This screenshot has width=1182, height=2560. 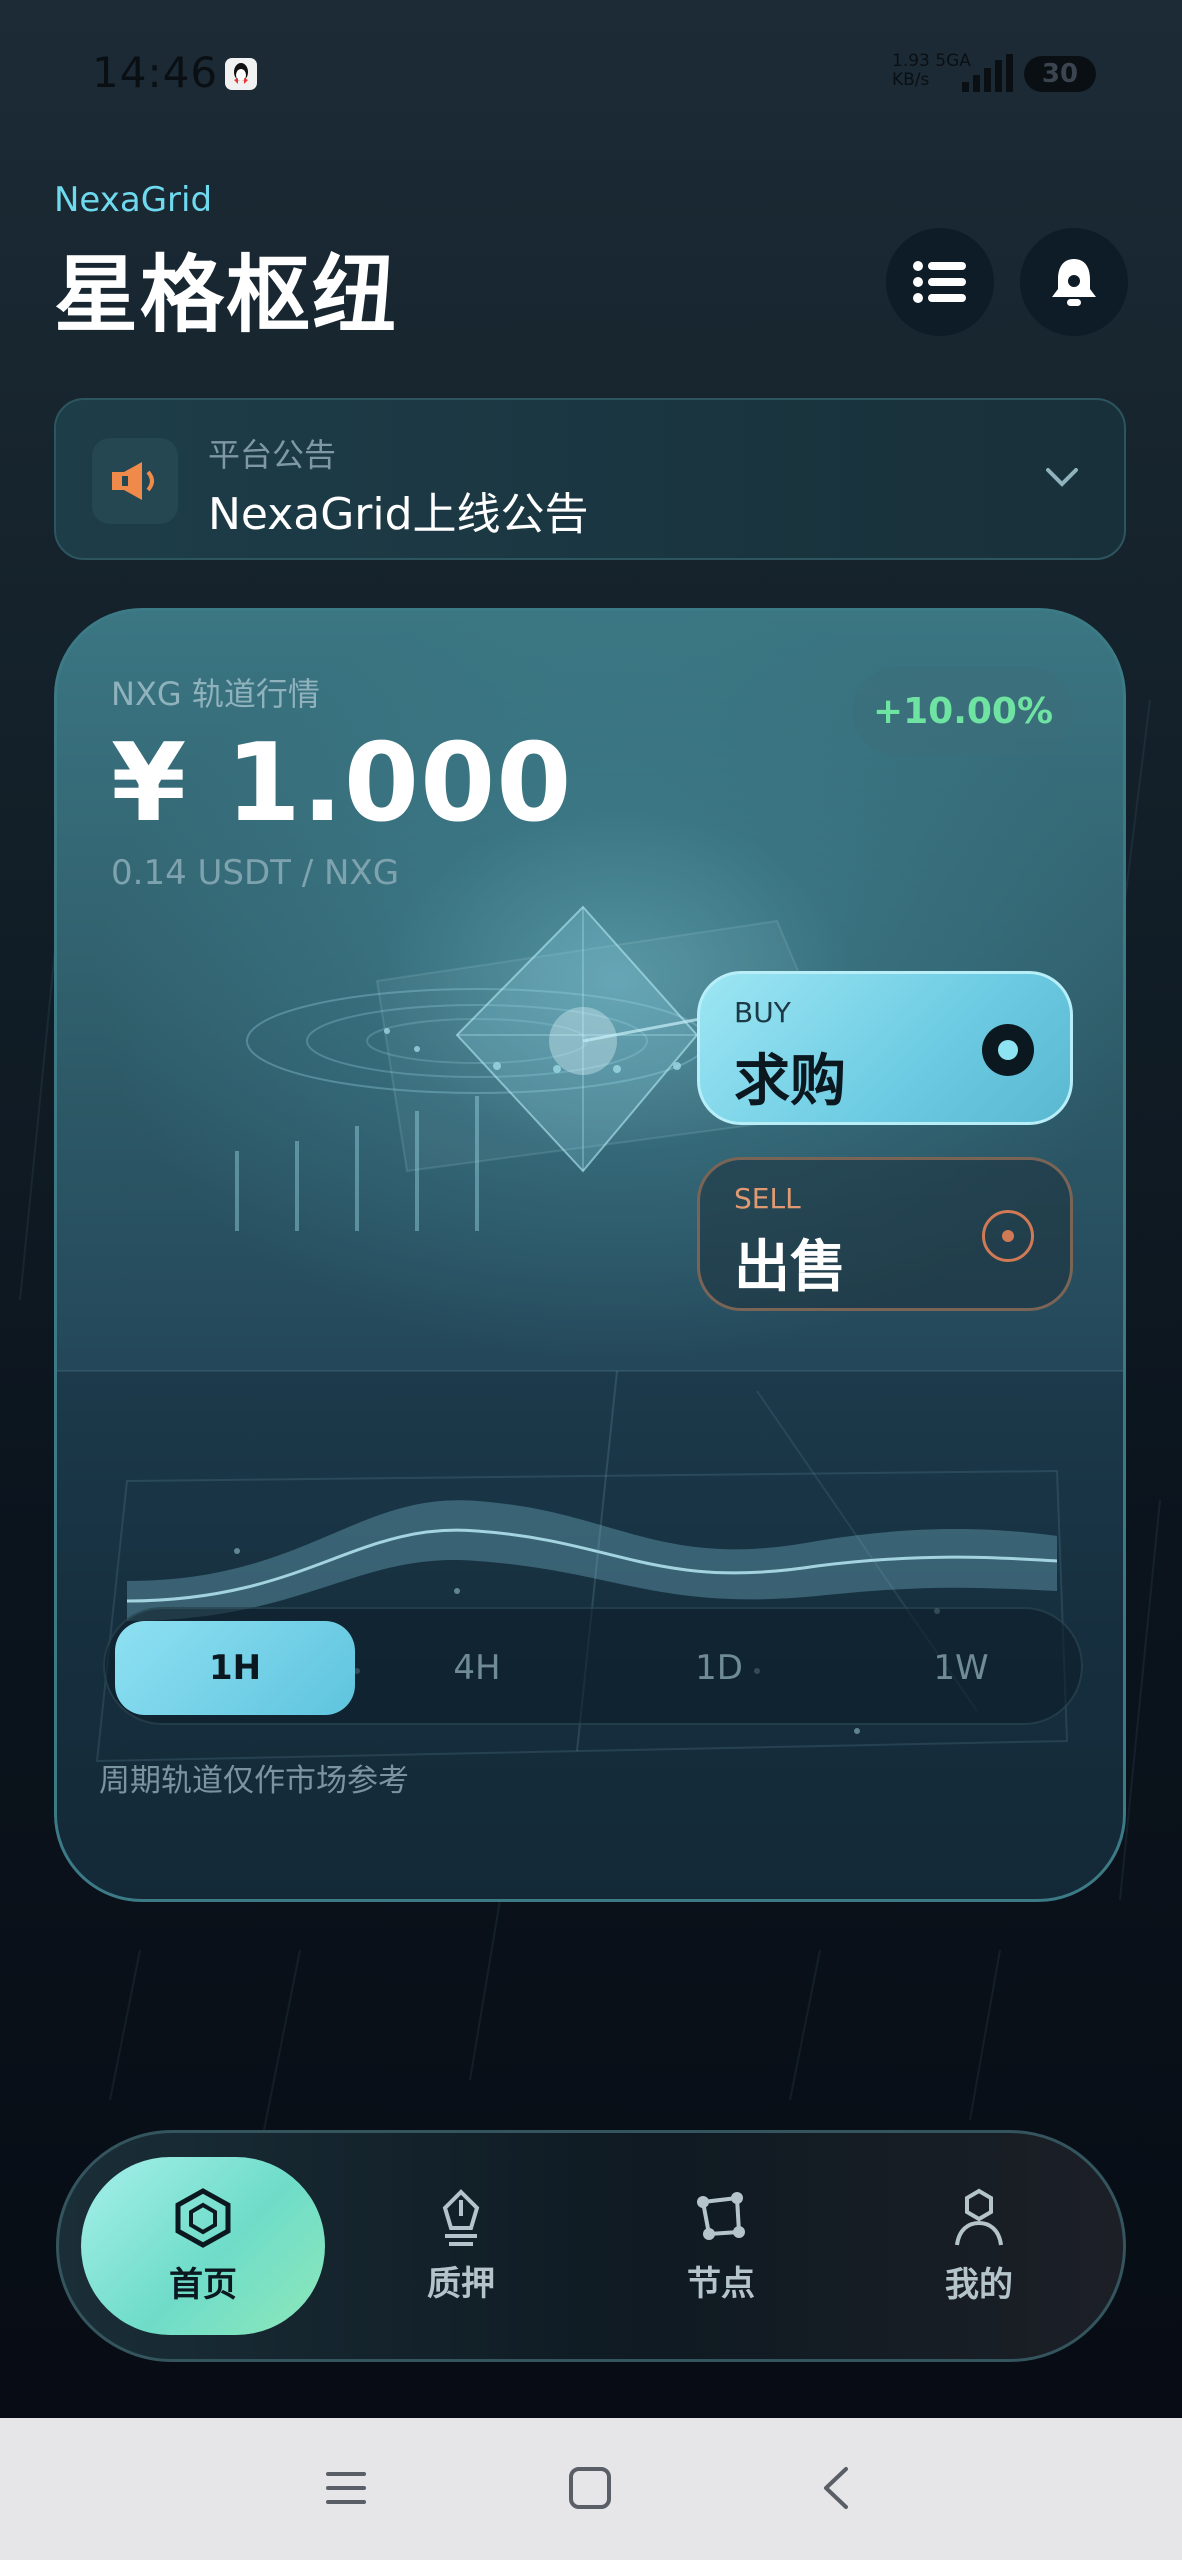 What do you see at coordinates (963, 711) in the screenshot?
I see `change-badge: +10.00%` at bounding box center [963, 711].